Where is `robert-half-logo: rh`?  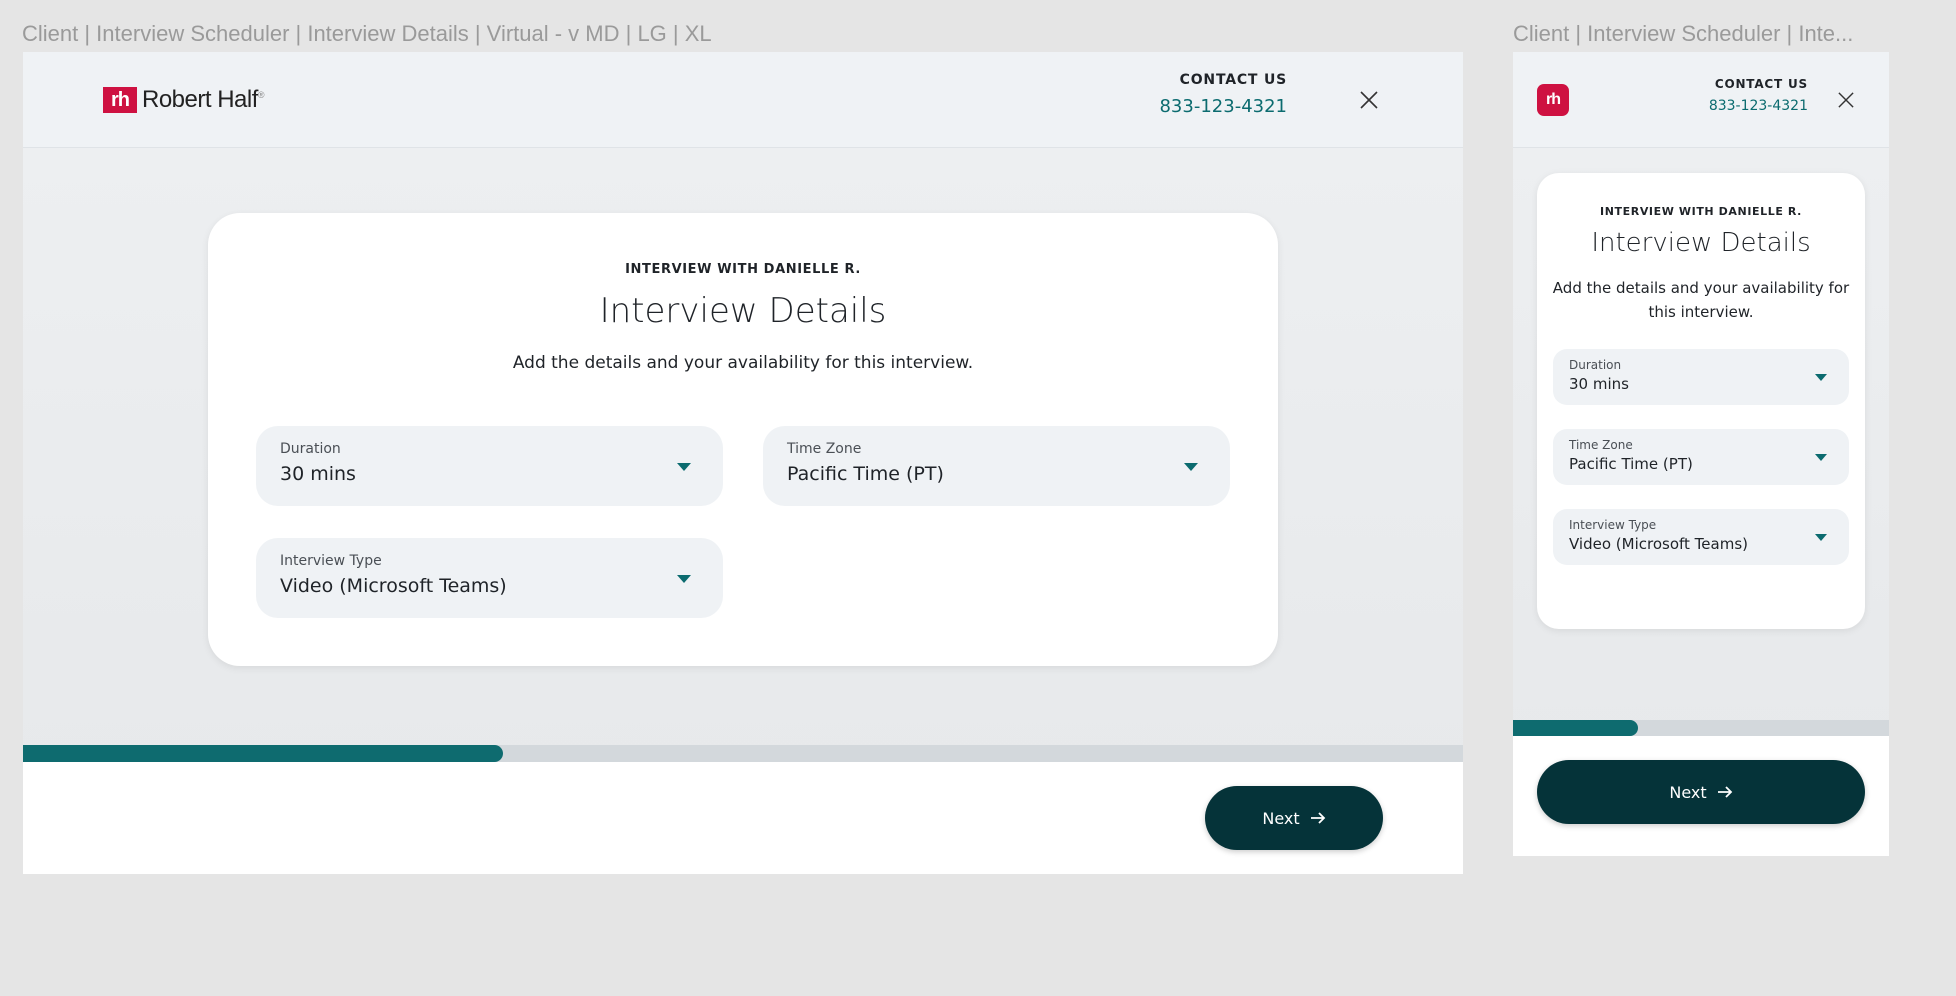 robert-half-logo: rh is located at coordinates (1553, 100).